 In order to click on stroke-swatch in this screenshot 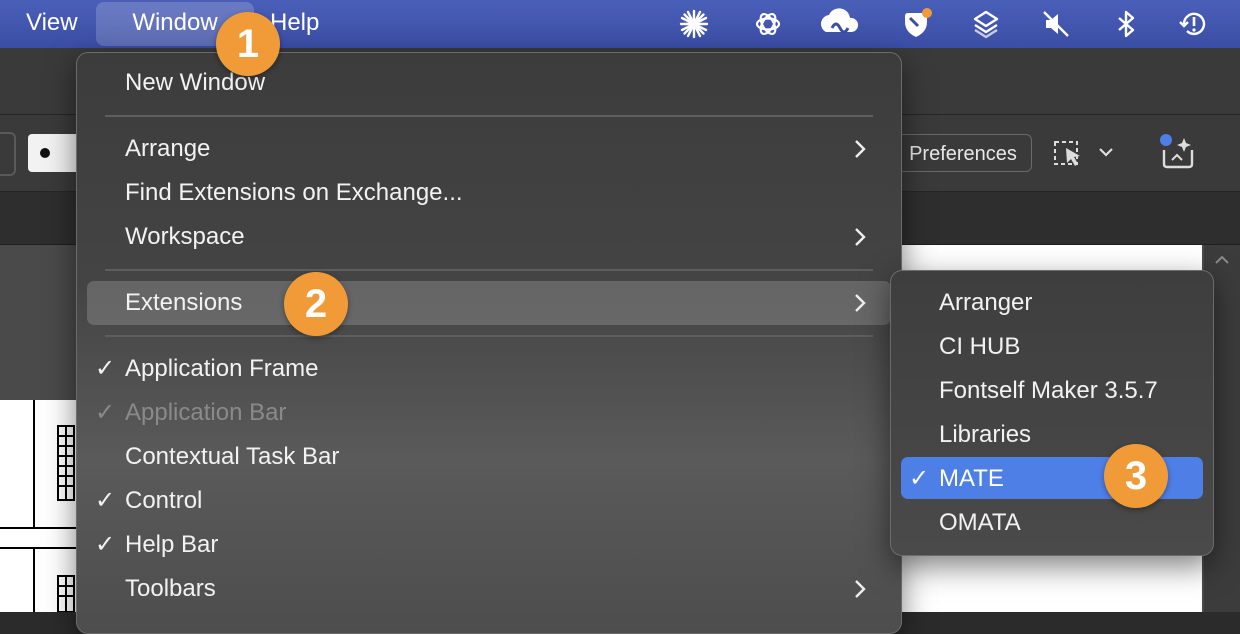, I will do `click(52, 153)`.